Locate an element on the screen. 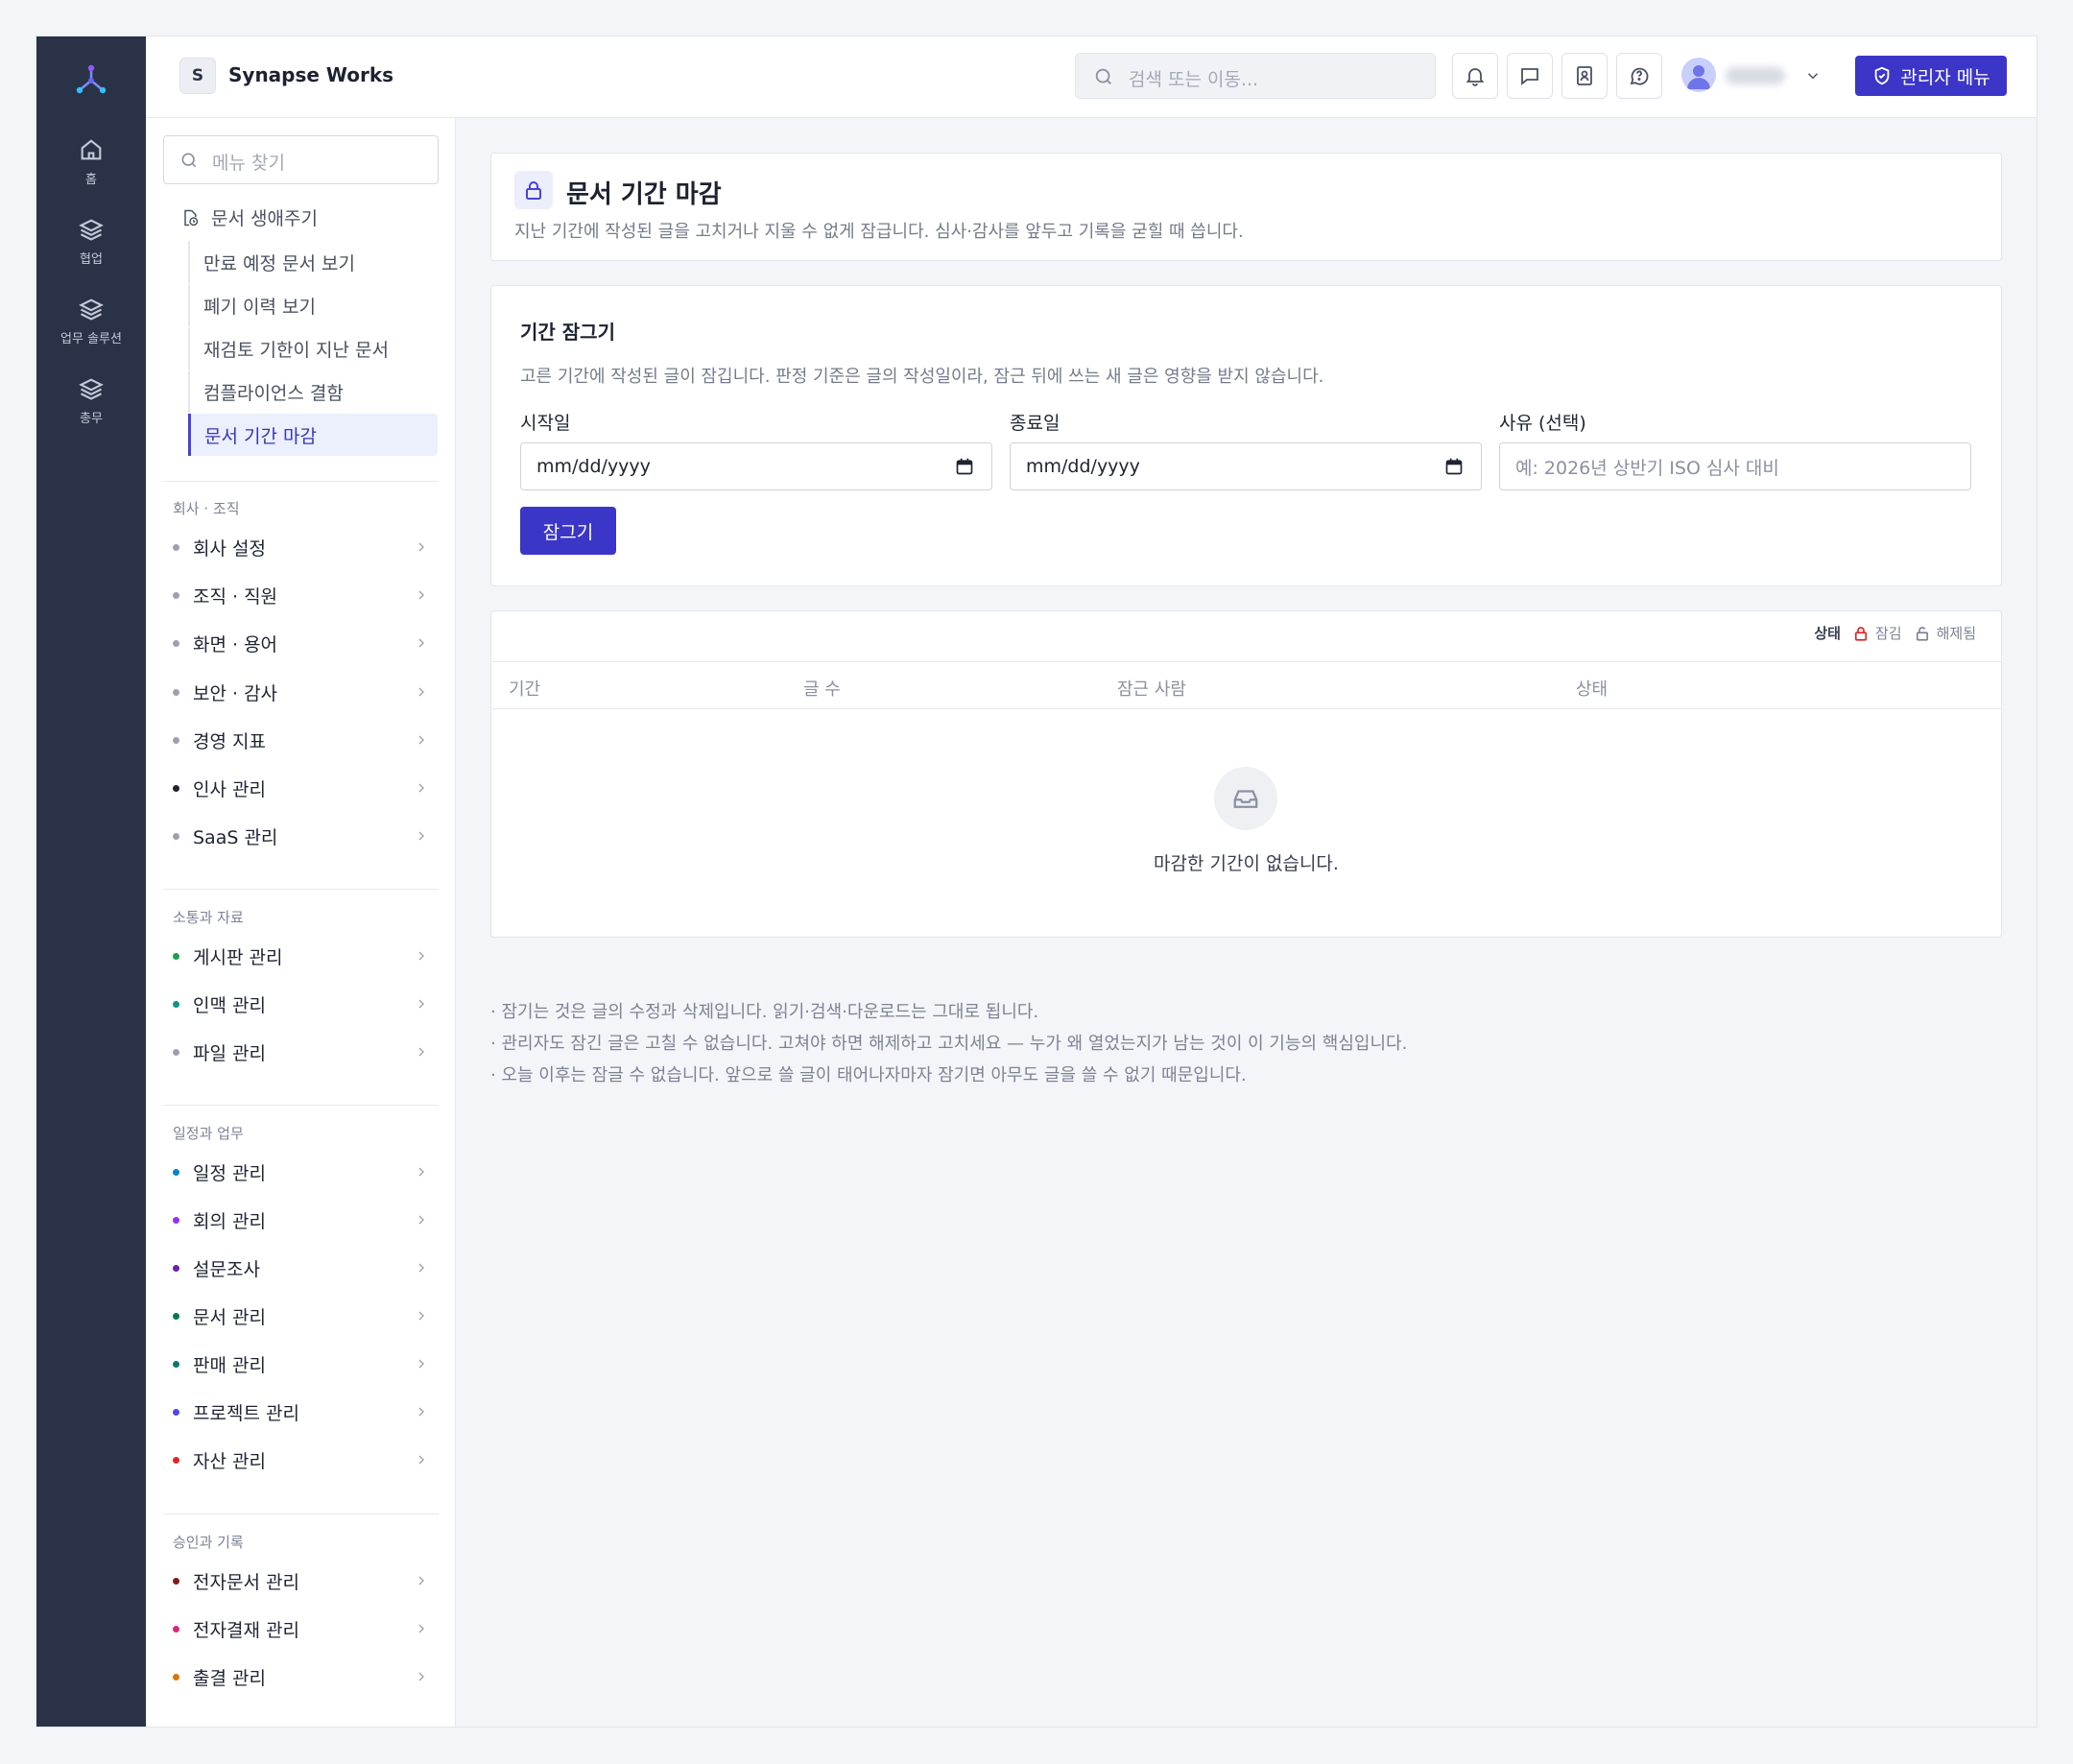 Image resolution: width=2073 pixels, height=1764 pixels. notifications-button is located at coordinates (1475, 76).